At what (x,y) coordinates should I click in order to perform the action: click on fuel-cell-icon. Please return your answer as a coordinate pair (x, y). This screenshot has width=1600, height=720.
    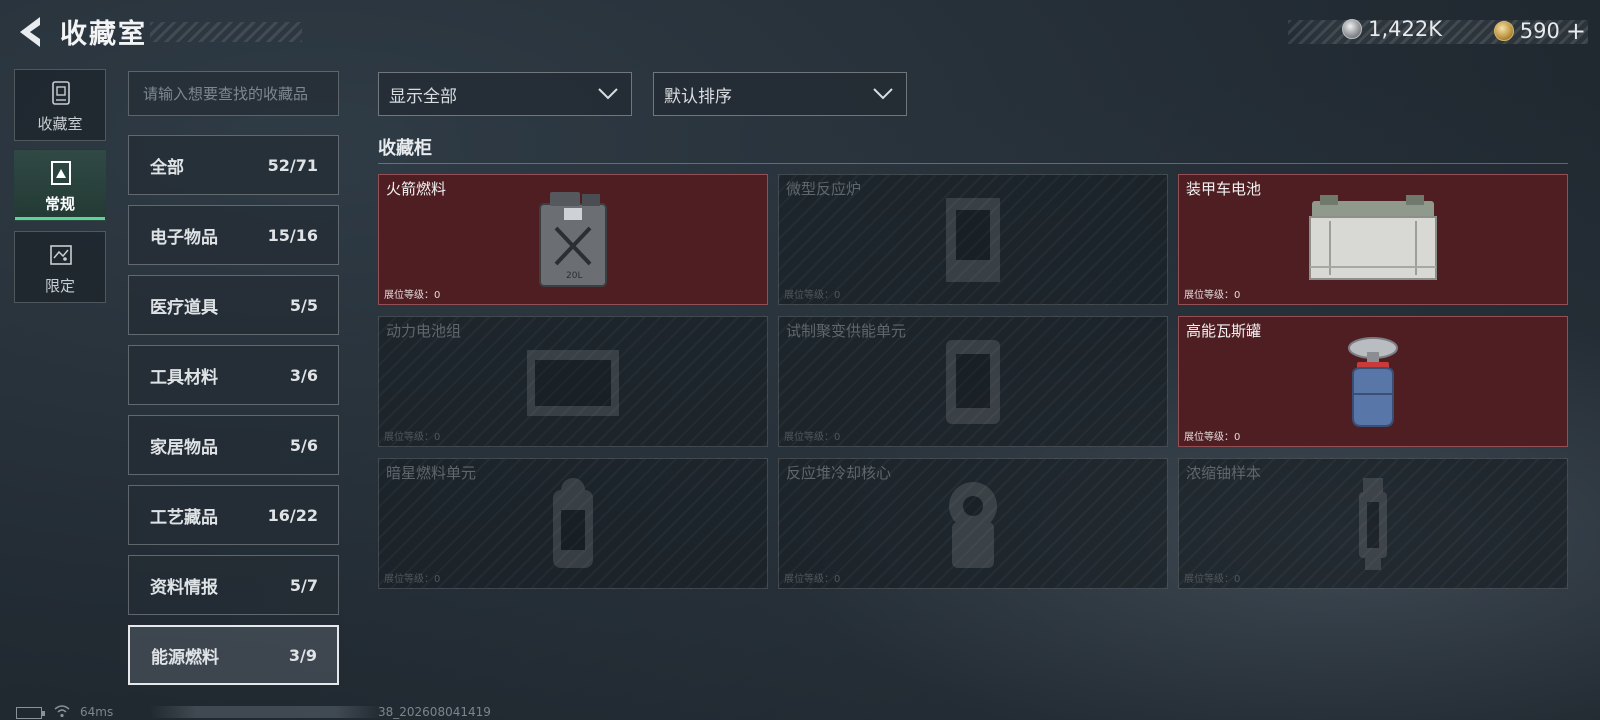
    Looking at the image, I should click on (573, 522).